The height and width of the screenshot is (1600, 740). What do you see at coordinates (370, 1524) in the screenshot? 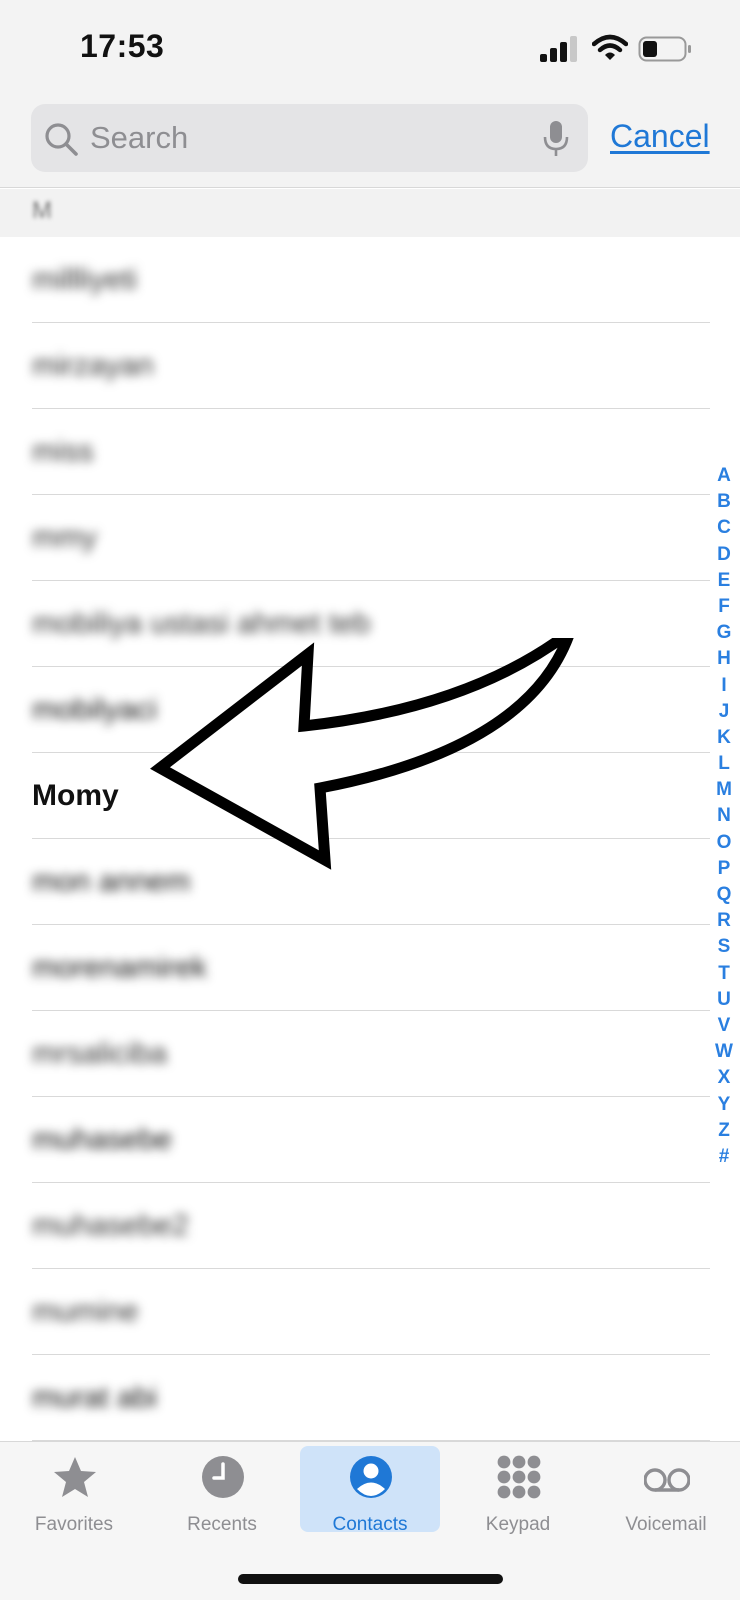
I see `tab-label: Contacts` at bounding box center [370, 1524].